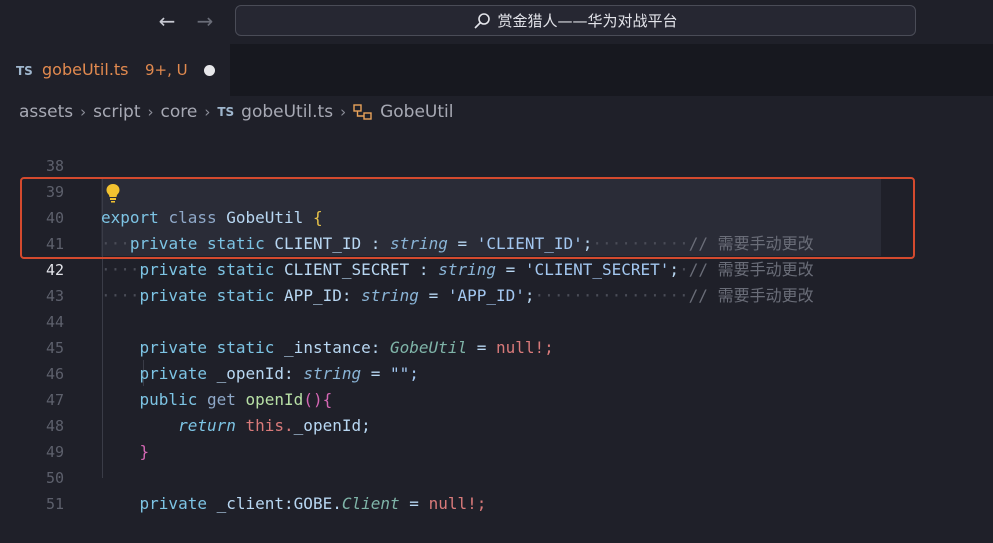  What do you see at coordinates (85, 69) in the screenshot?
I see `tab-filename: gobeUtil.ts` at bounding box center [85, 69].